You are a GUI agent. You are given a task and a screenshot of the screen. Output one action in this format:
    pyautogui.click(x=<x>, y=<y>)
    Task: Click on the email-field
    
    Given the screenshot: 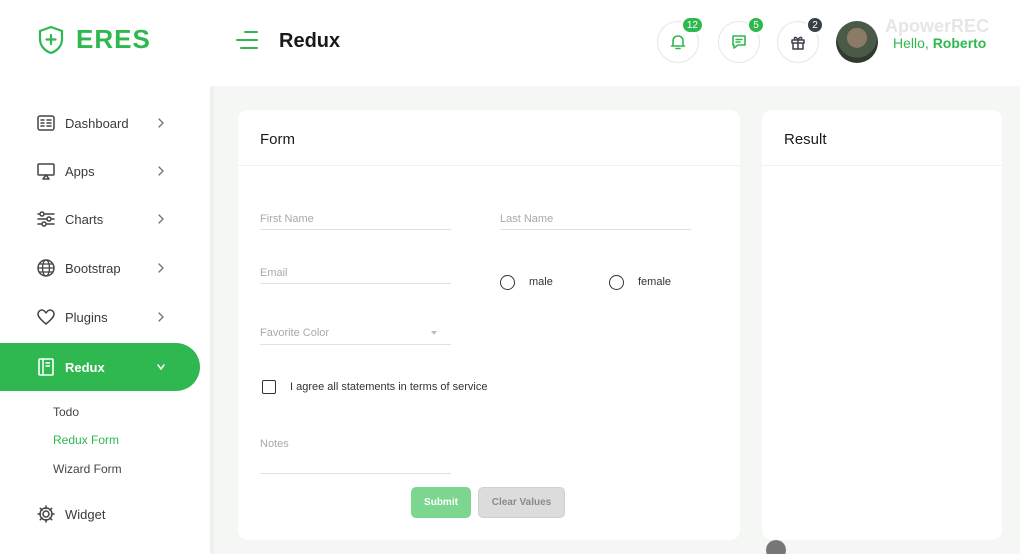 What is the action you would take?
    pyautogui.click(x=355, y=273)
    